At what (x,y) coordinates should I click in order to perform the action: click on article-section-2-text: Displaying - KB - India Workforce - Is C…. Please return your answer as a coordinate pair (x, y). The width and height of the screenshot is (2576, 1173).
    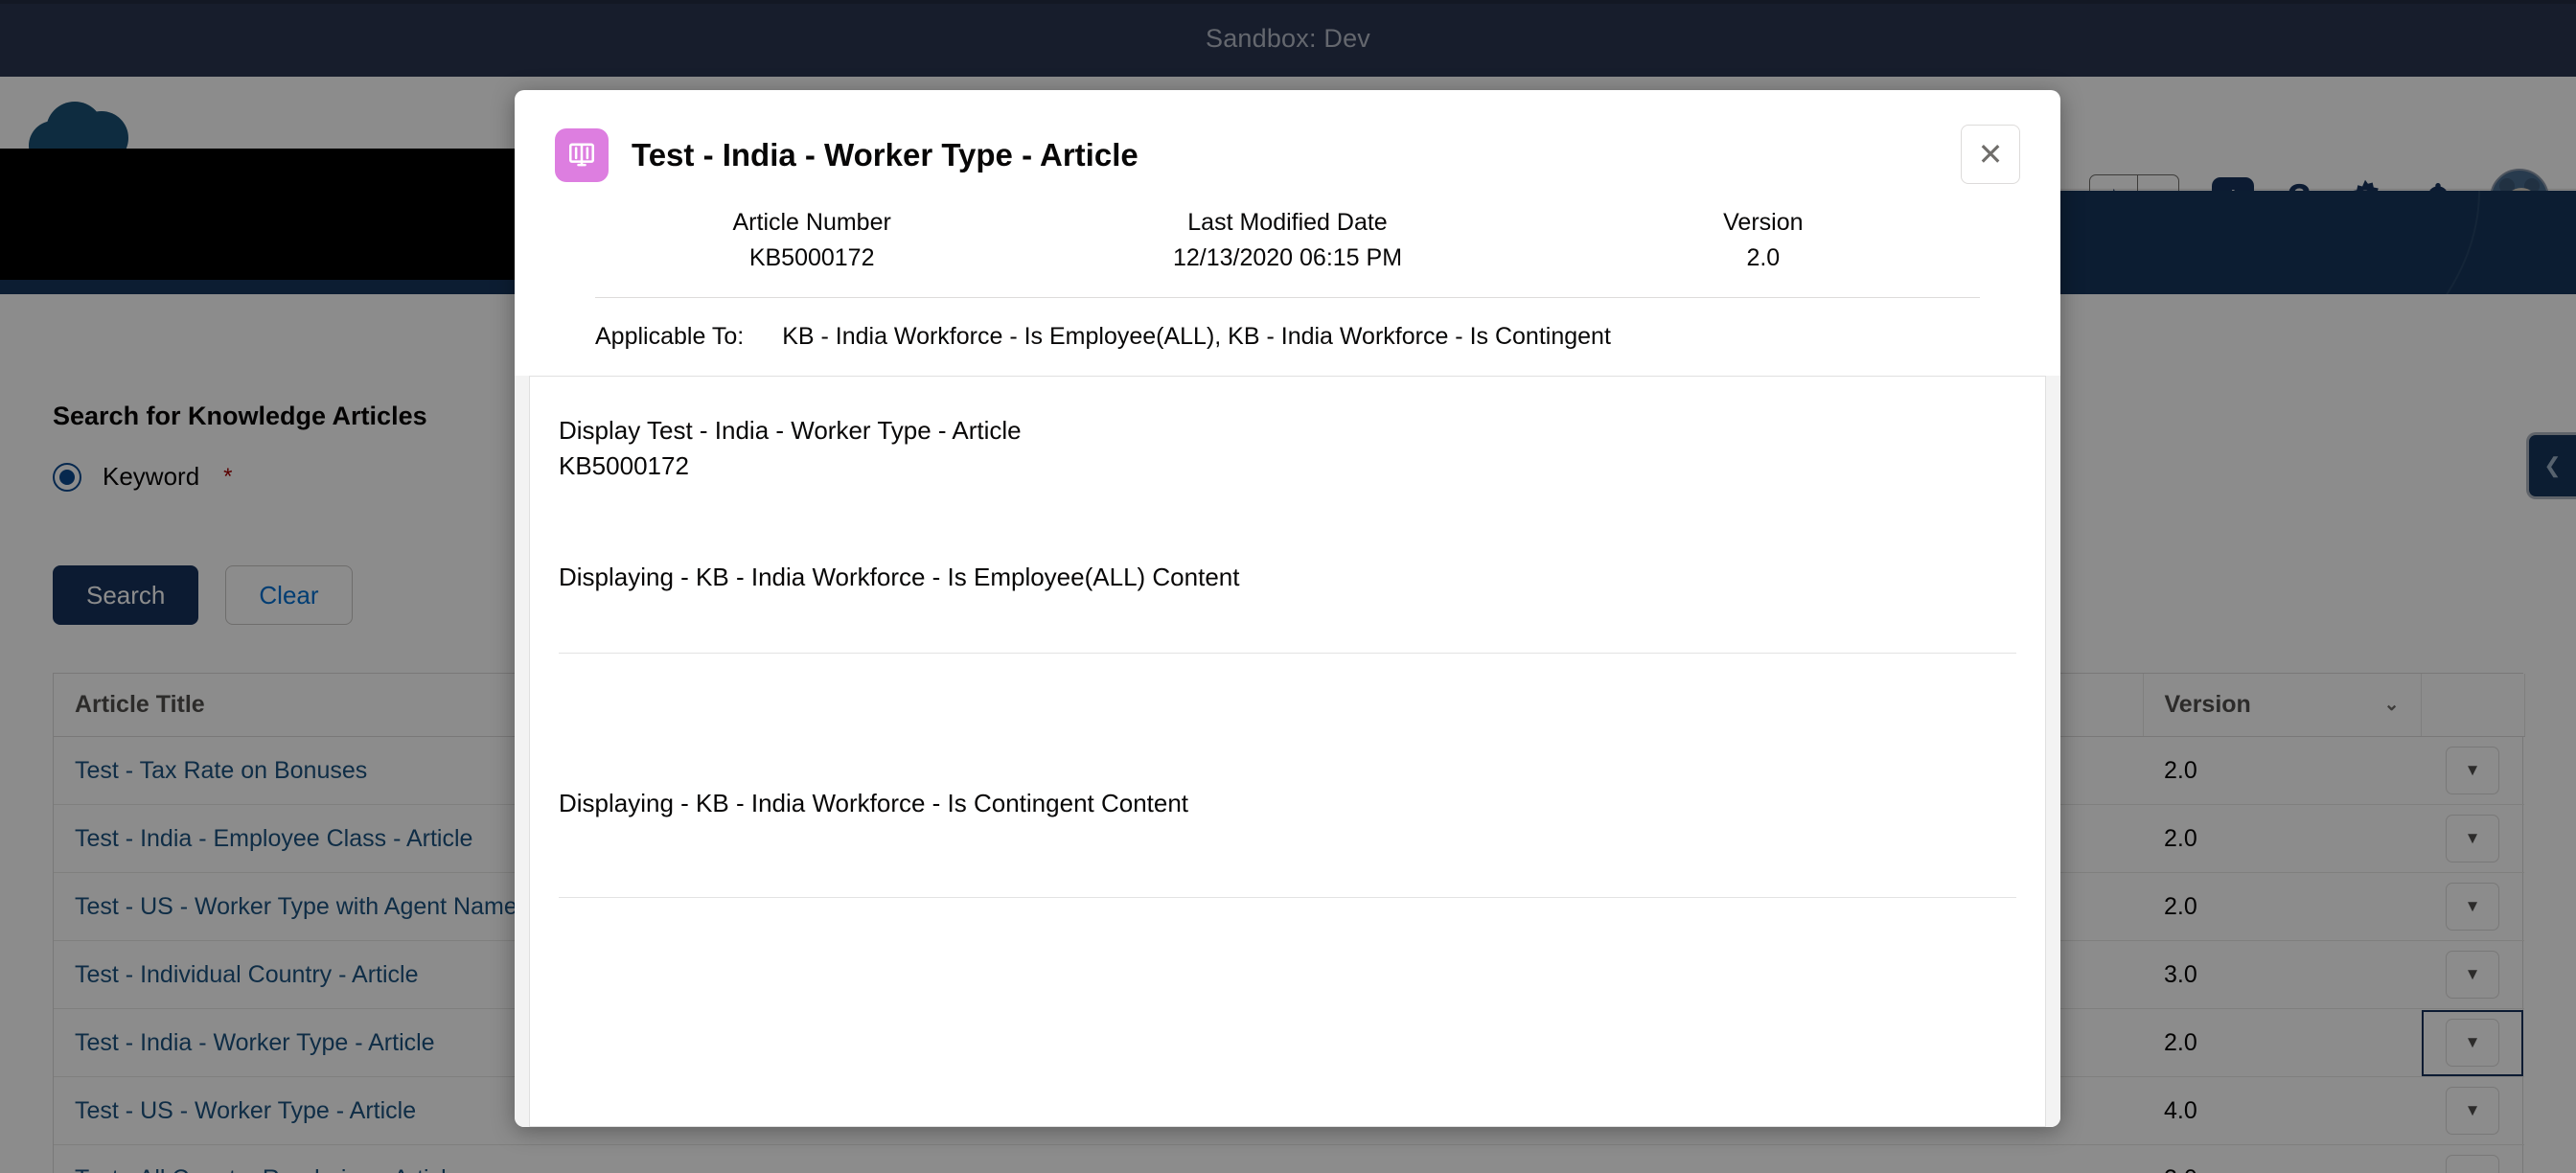
    Looking at the image, I should click on (874, 803).